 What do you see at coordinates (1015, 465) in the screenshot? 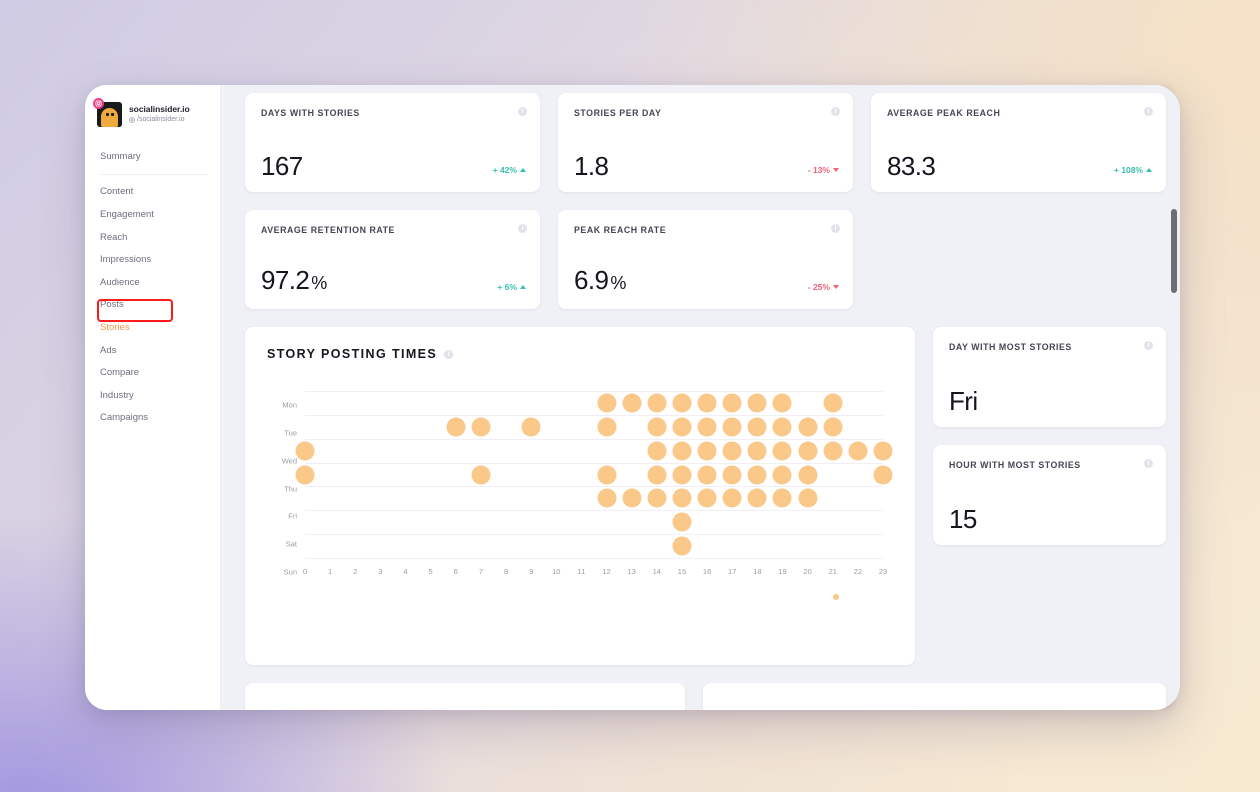
I see `side-stat-title: HOUR WITH MOST STORIES` at bounding box center [1015, 465].